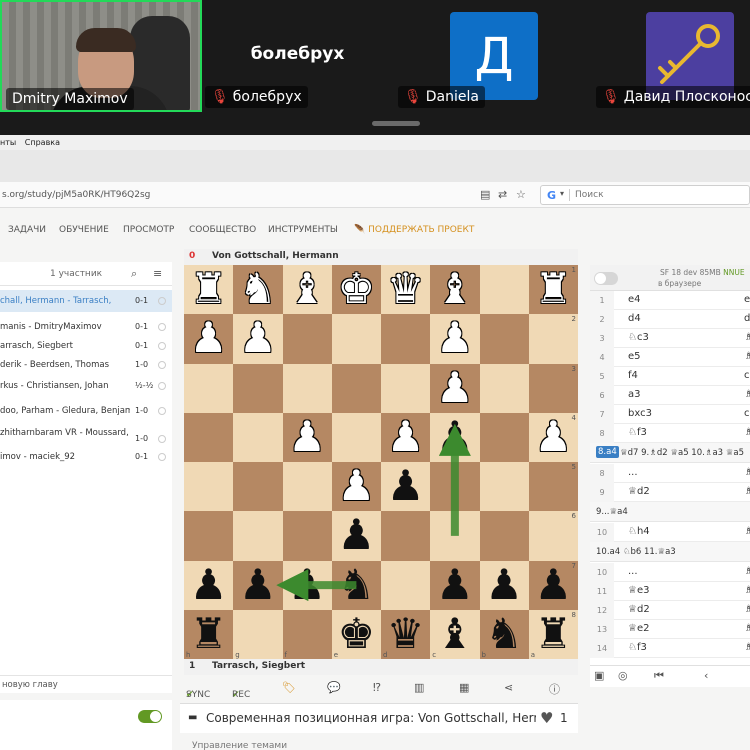 This screenshot has width=750, height=750. Describe the element at coordinates (670, 414) in the screenshot. I see `move-row: 7 bxc3 c` at that location.